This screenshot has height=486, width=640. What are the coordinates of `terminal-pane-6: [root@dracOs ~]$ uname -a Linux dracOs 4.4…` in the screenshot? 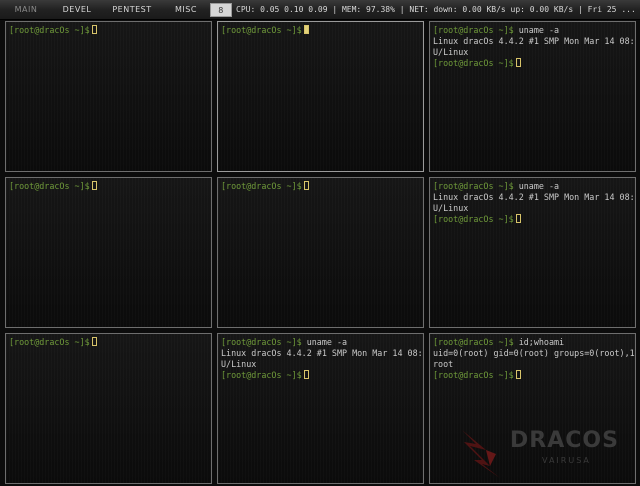 It's located at (532, 252).